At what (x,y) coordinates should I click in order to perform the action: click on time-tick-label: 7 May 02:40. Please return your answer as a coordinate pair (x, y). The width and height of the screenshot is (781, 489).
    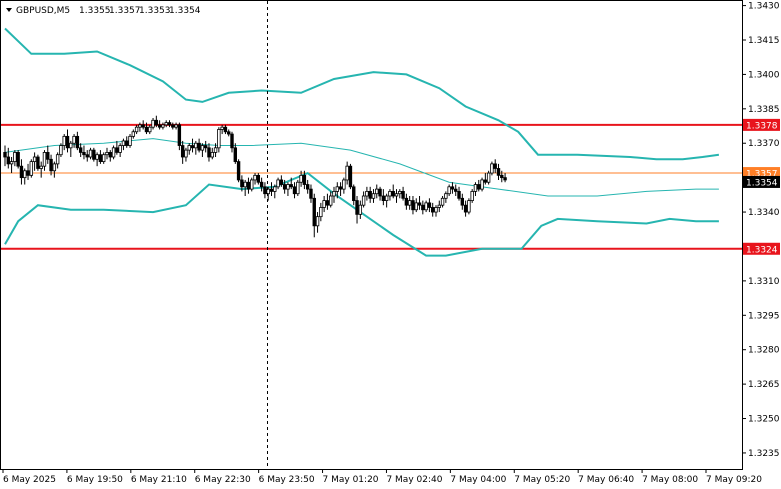
    Looking at the image, I should click on (414, 480).